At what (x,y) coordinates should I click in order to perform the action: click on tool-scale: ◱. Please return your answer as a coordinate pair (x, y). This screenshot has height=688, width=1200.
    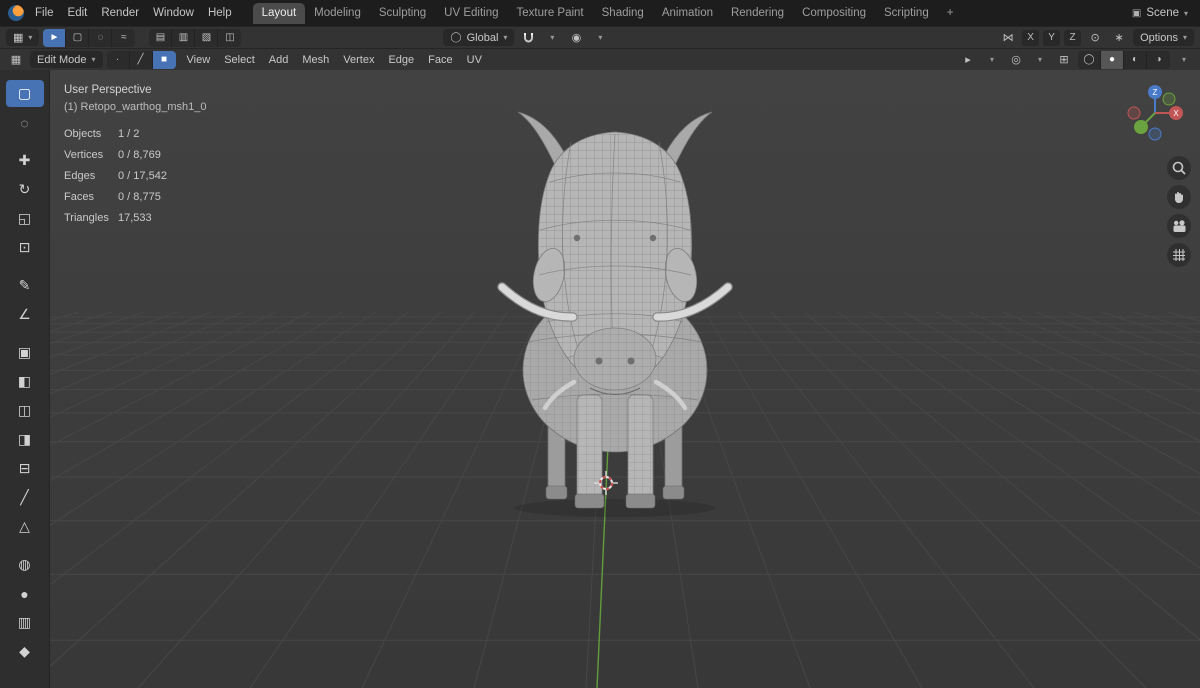
    Looking at the image, I should click on (25, 218).